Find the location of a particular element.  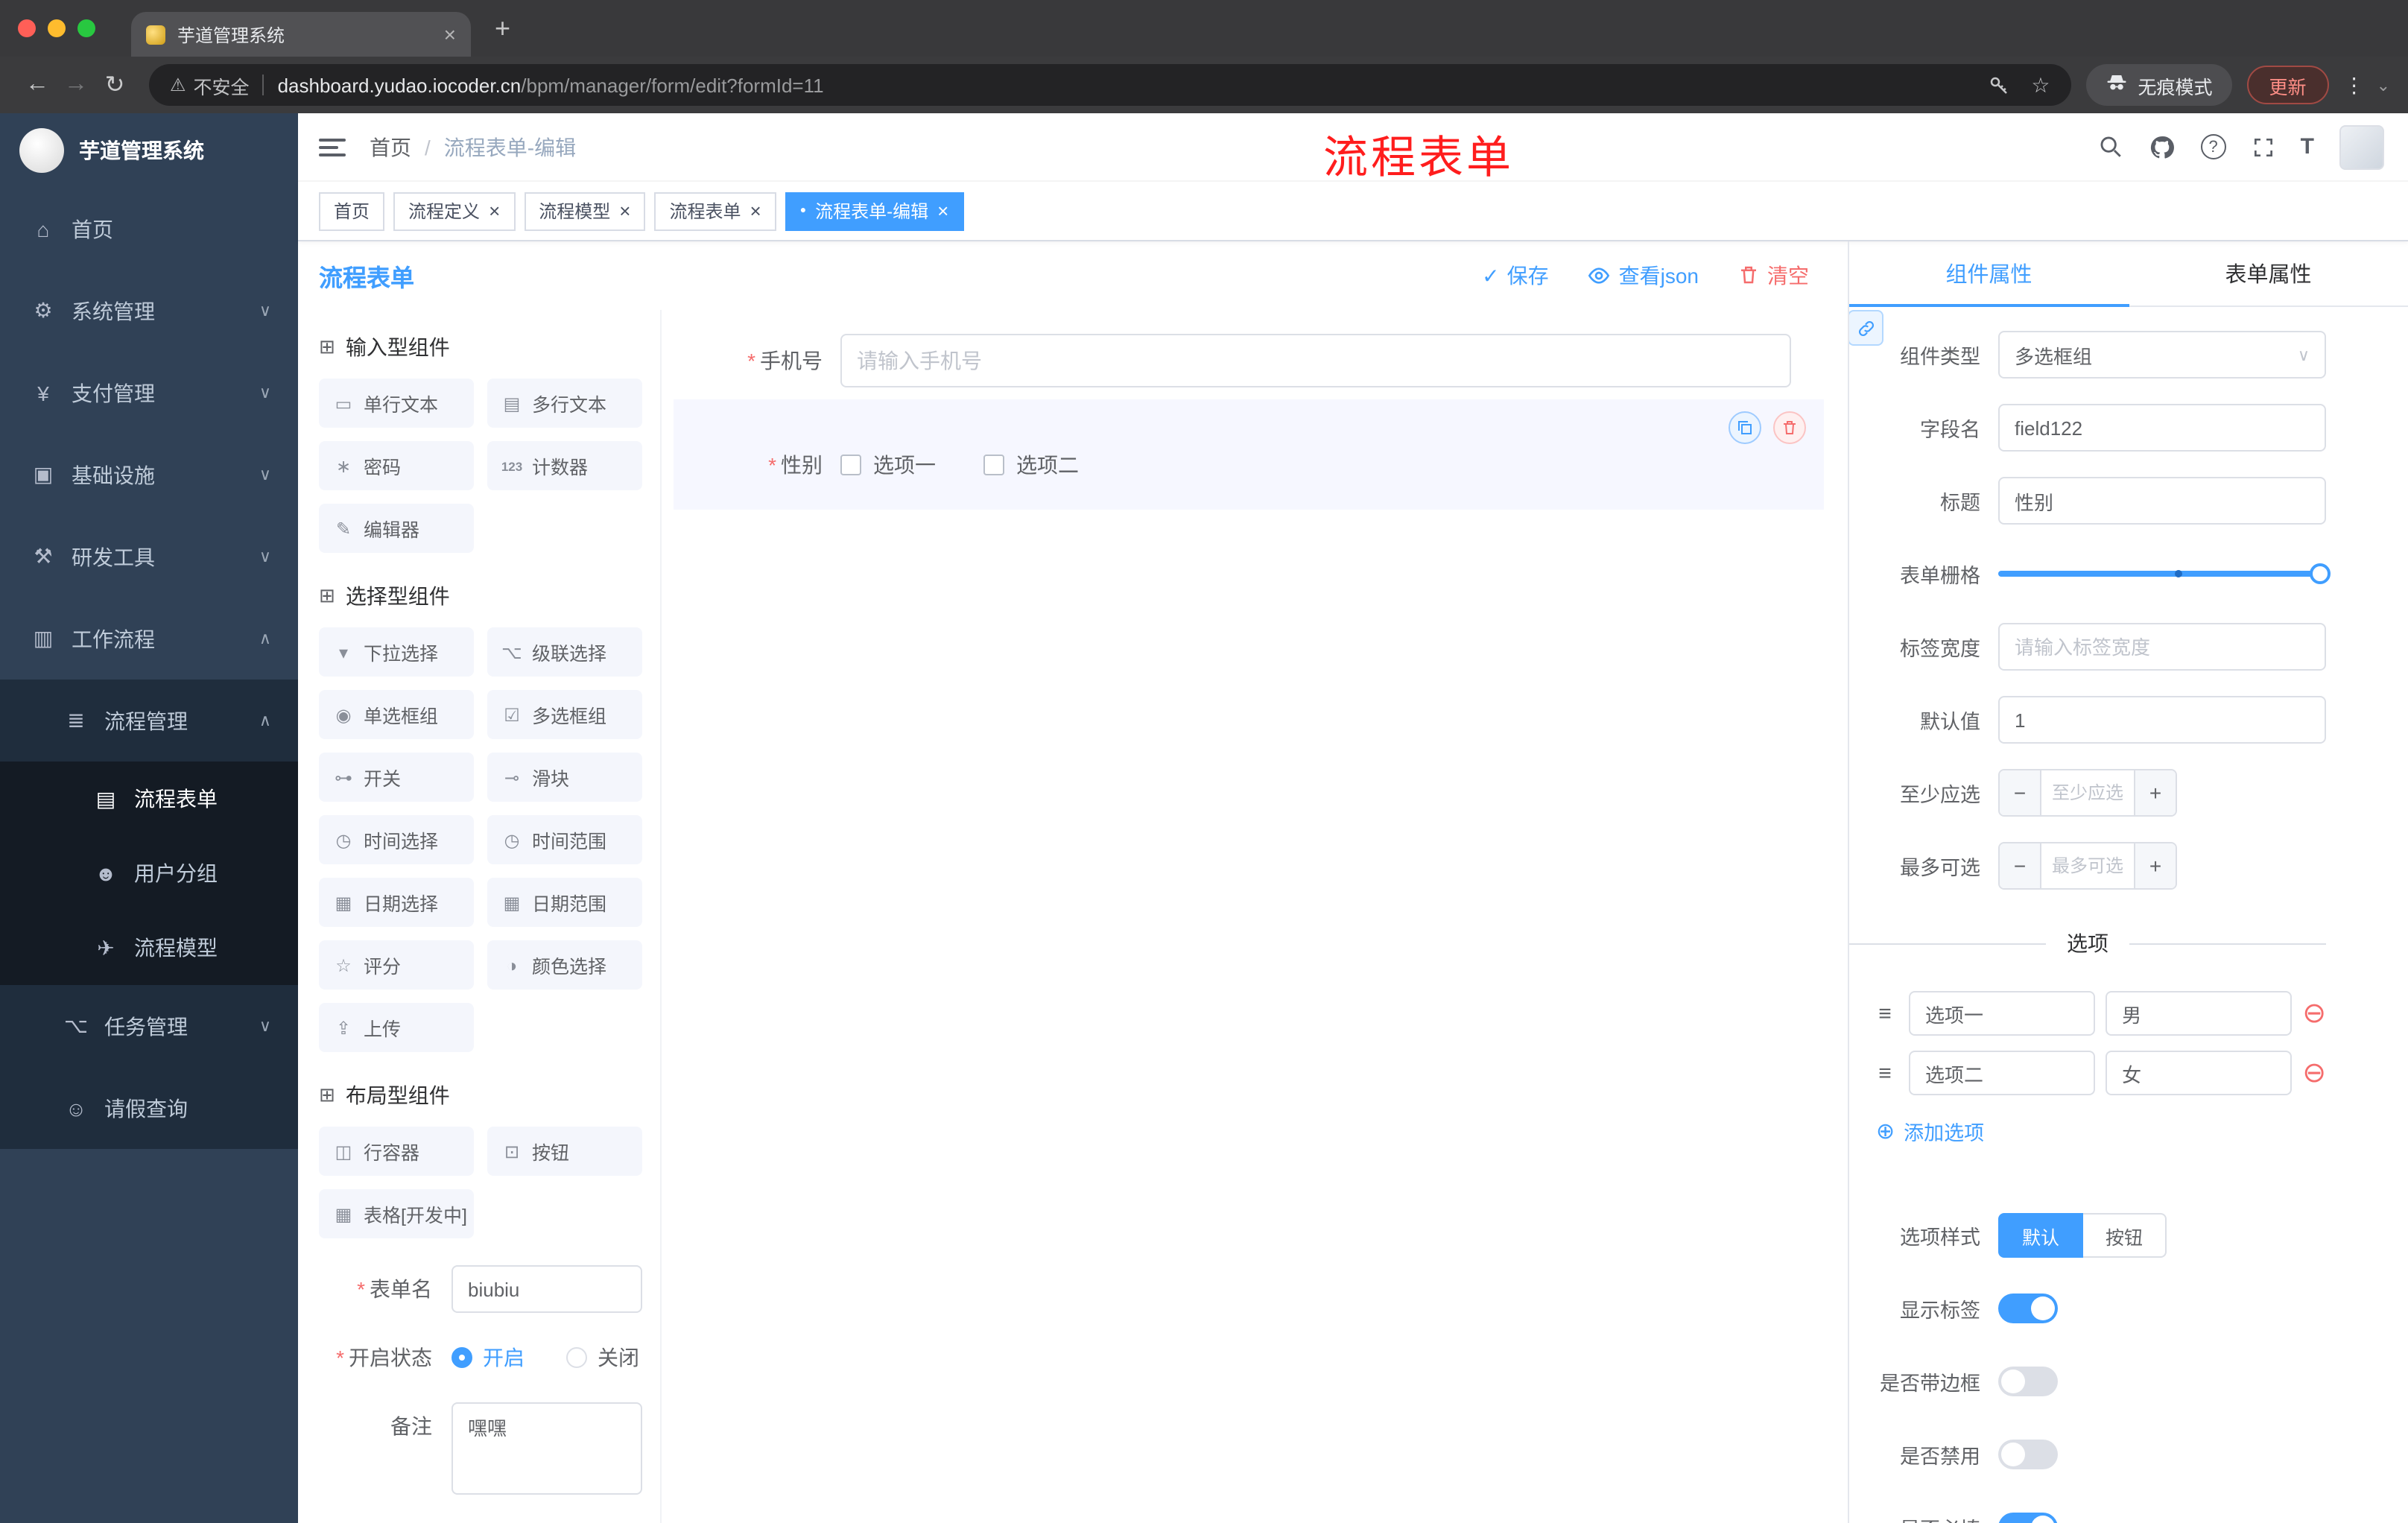

reload-button: ↻ is located at coordinates (114, 85).